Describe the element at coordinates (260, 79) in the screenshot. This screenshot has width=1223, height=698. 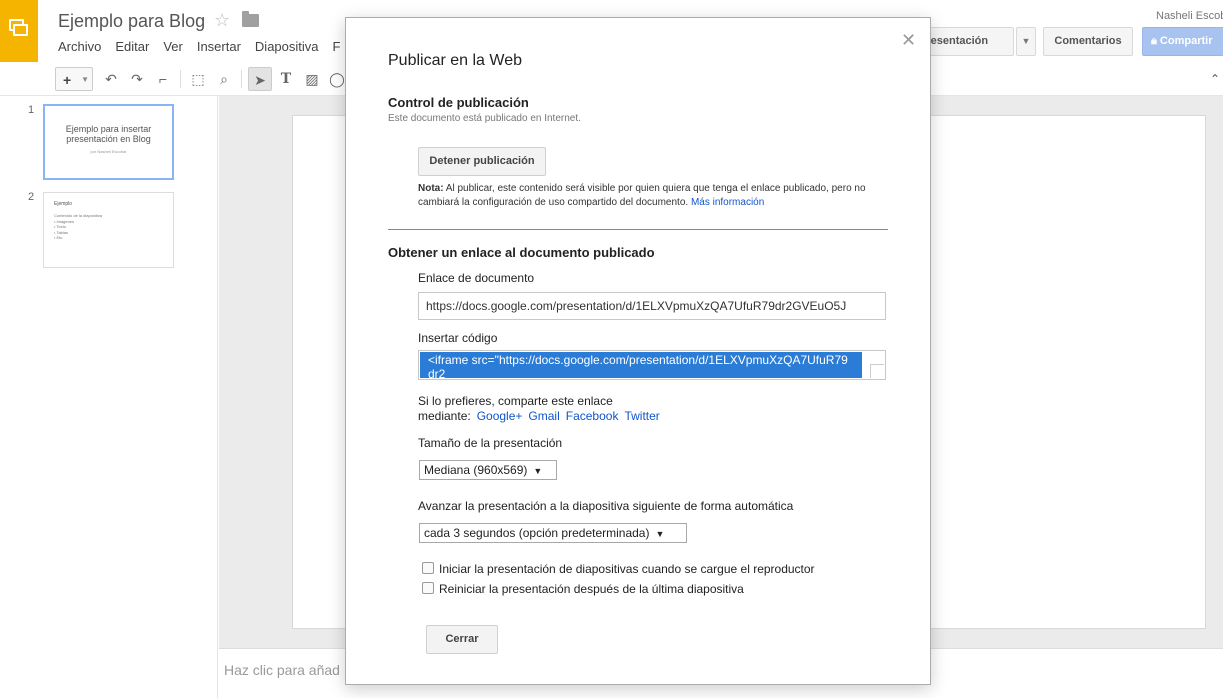
I see `pointer-icon: ➤` at that location.